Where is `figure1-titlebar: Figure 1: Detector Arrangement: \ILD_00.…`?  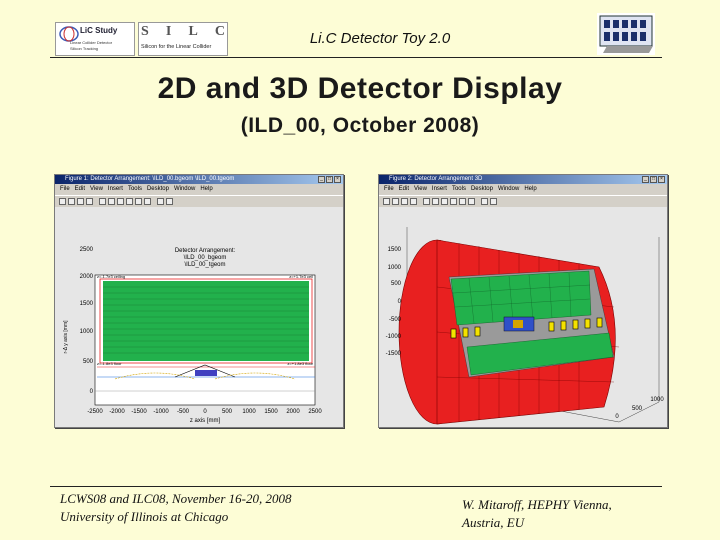 figure1-titlebar: Figure 1: Detector Arrangement: \ILD_00.… is located at coordinates (199, 179).